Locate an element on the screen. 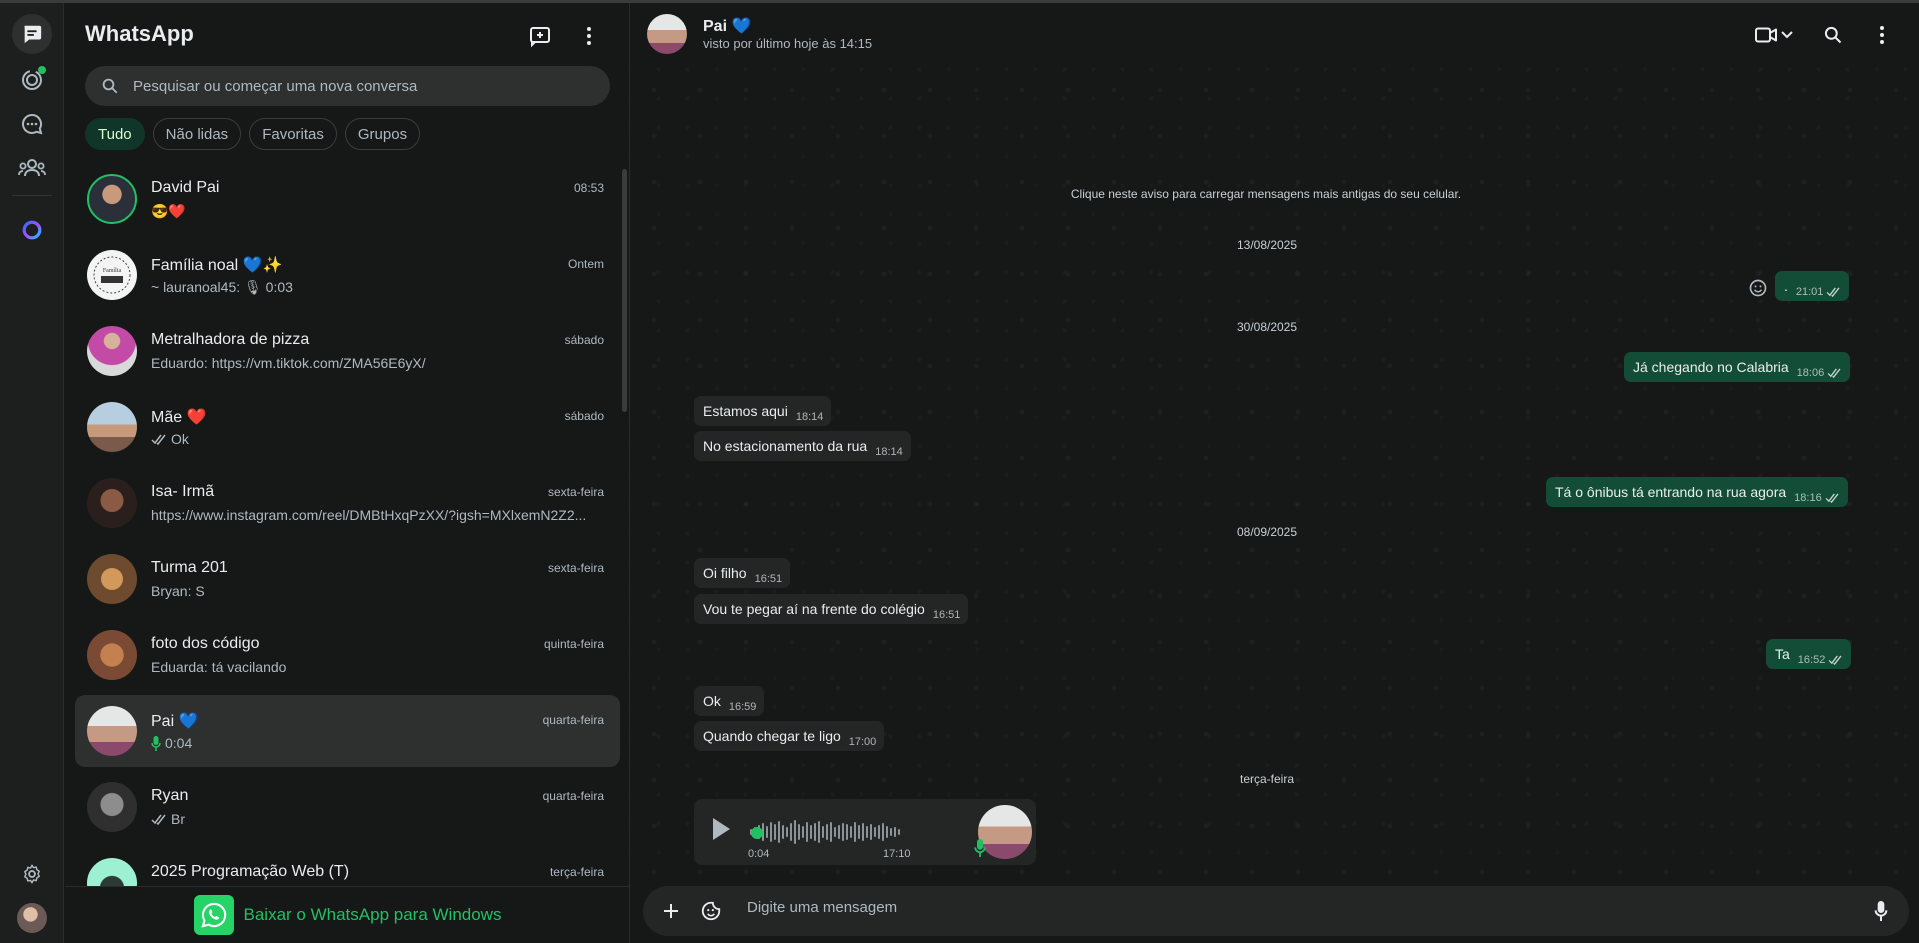  chat-preview-text: Ok is located at coordinates (180, 439).